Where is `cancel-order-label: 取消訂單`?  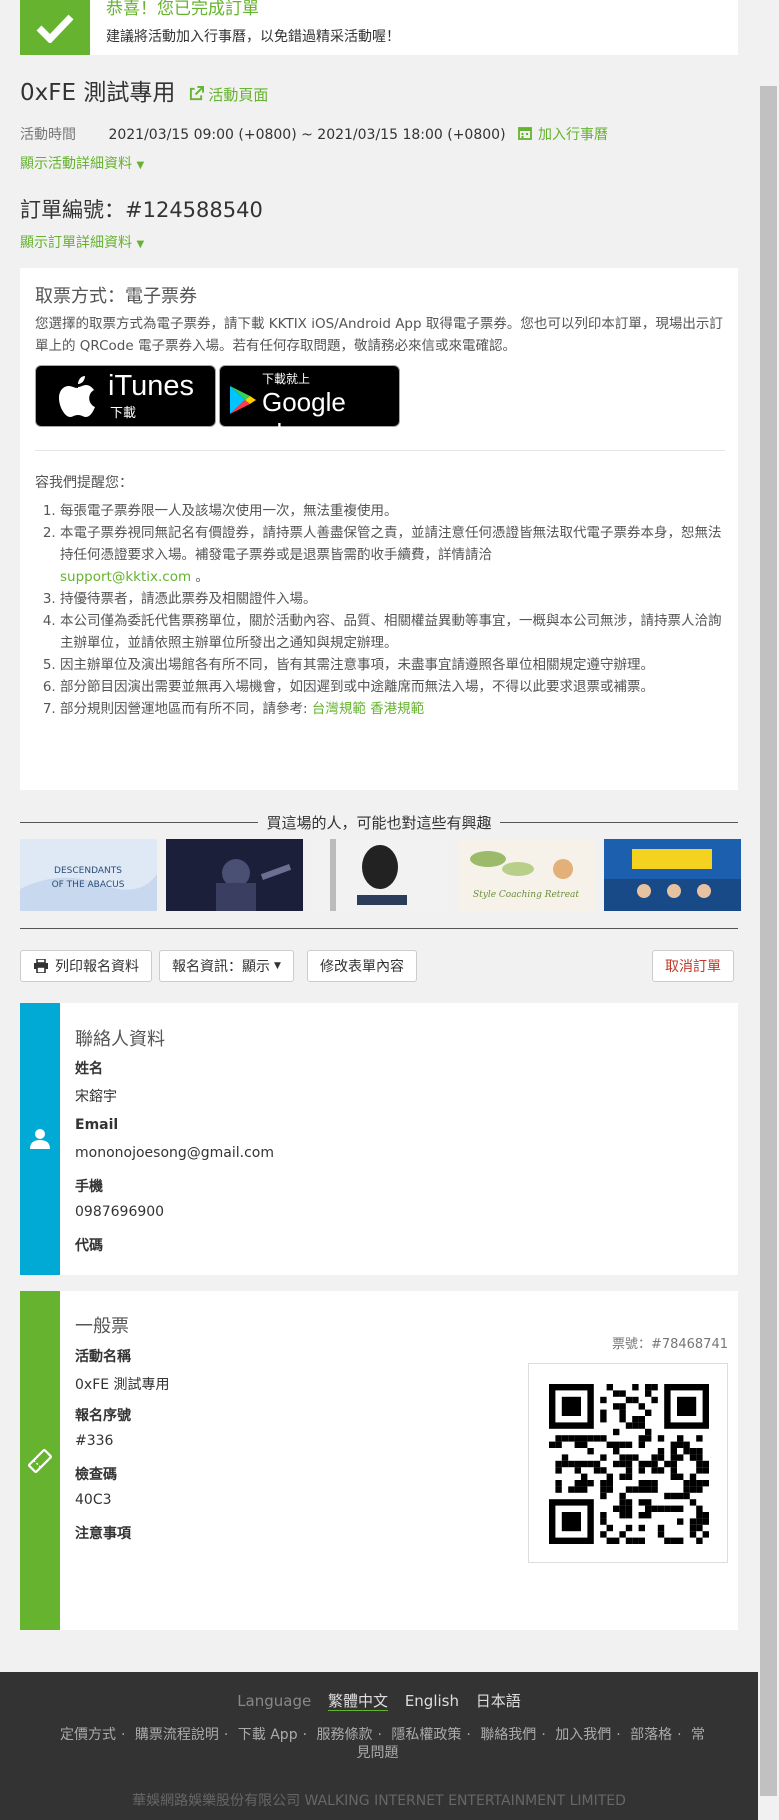
cancel-order-label: 取消訂單 is located at coordinates (693, 967).